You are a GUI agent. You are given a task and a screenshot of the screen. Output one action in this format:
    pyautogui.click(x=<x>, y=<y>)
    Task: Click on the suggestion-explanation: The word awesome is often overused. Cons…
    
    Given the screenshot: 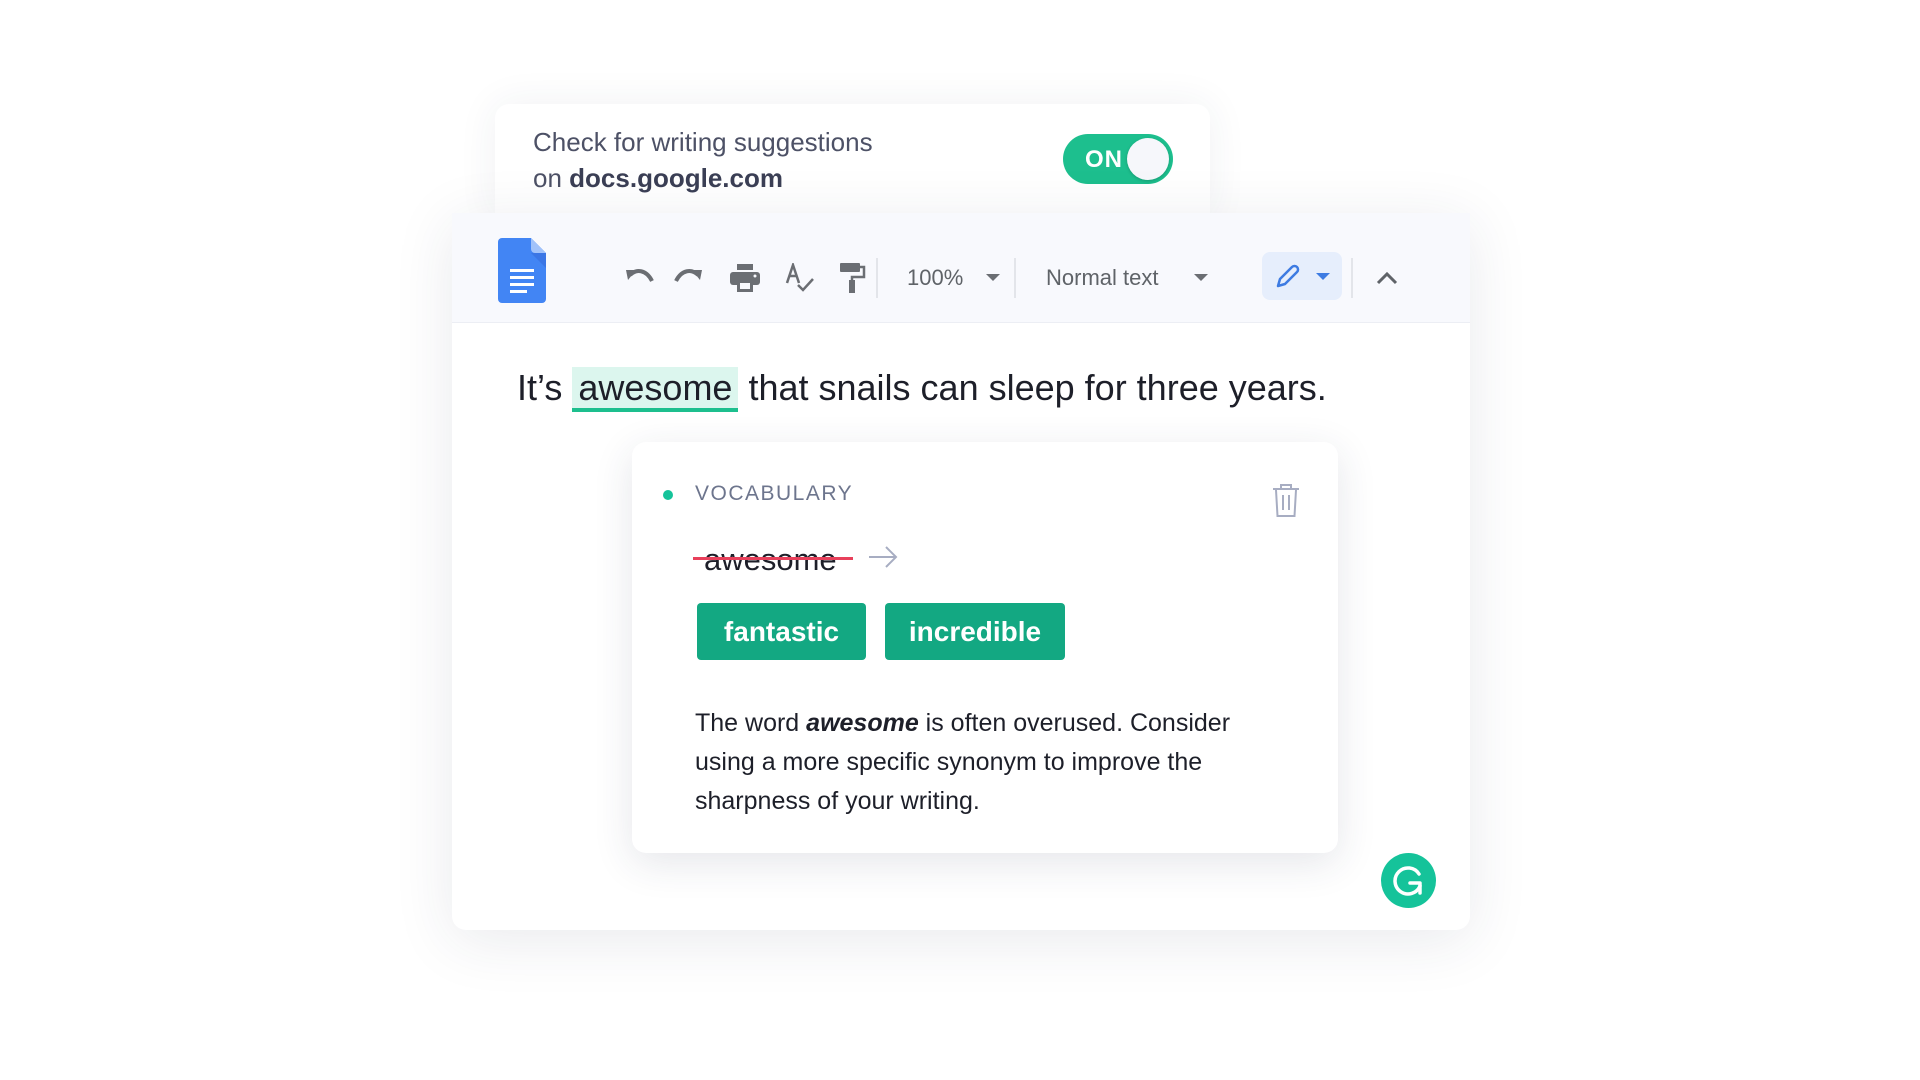 What is the action you would take?
    pyautogui.click(x=995, y=762)
    